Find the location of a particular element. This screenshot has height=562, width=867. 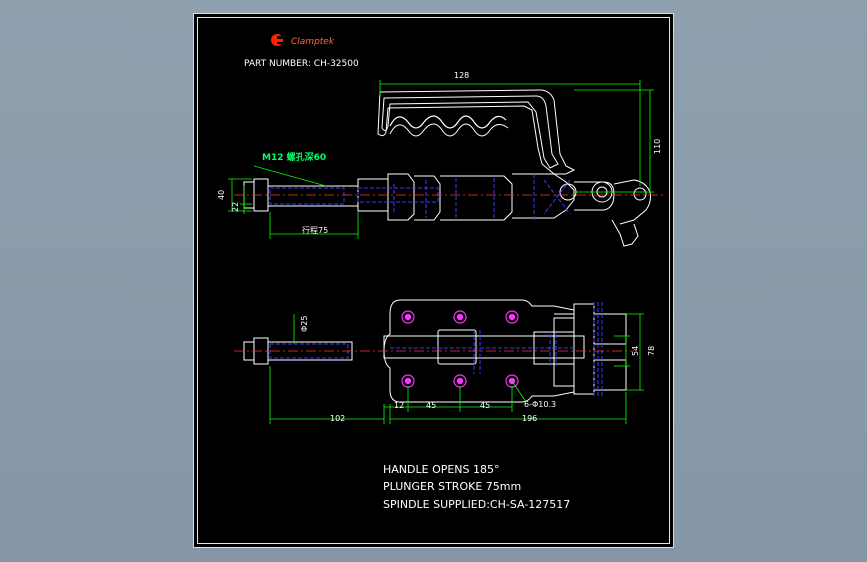

top-view-body is located at coordinates (447, 210).